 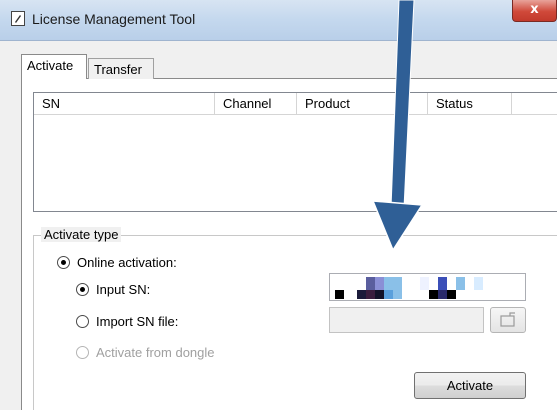 I want to click on list-header: SN Channel Product Status, so click(x=295, y=104).